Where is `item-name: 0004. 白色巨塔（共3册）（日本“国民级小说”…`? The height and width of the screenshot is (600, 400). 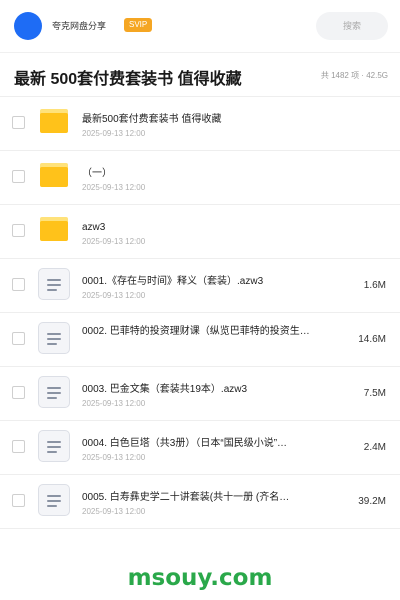 item-name: 0004. 白色巨塔（共3册）（日本“国民级小说”… is located at coordinates (185, 443).